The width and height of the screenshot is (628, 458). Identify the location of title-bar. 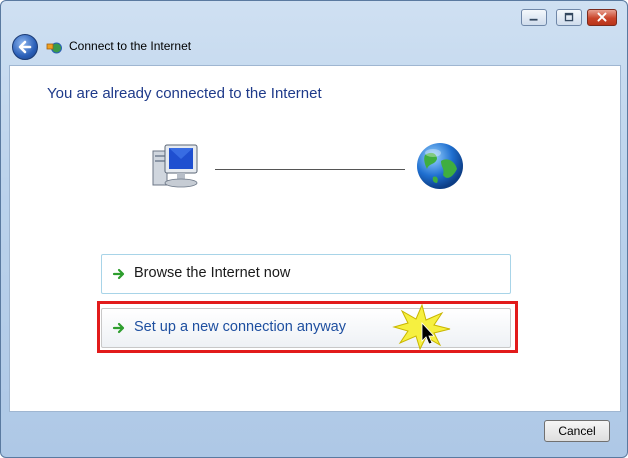
(314, 16).